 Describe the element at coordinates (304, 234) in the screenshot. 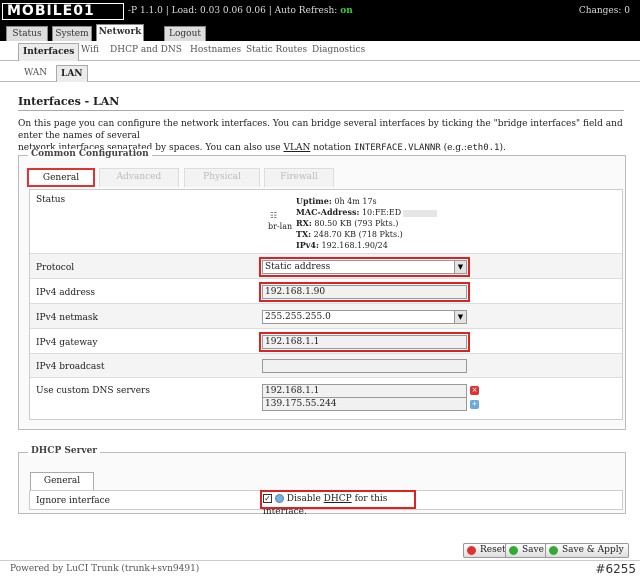

I see `tx-key: TX:` at that location.